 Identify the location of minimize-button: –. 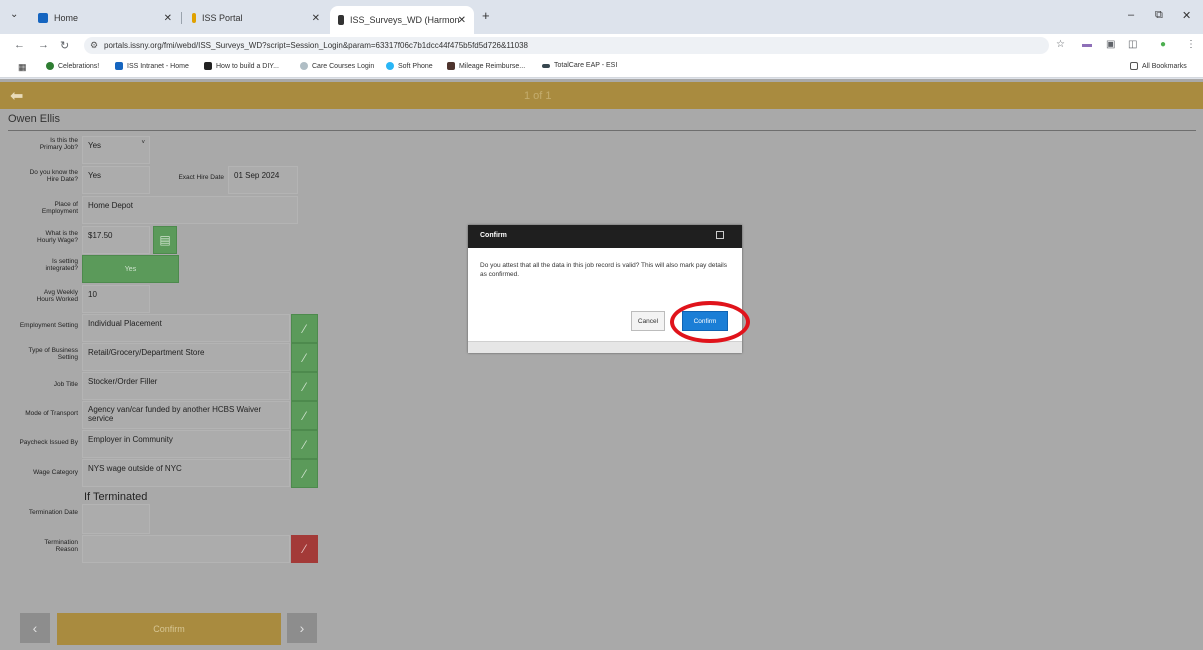
(1131, 15).